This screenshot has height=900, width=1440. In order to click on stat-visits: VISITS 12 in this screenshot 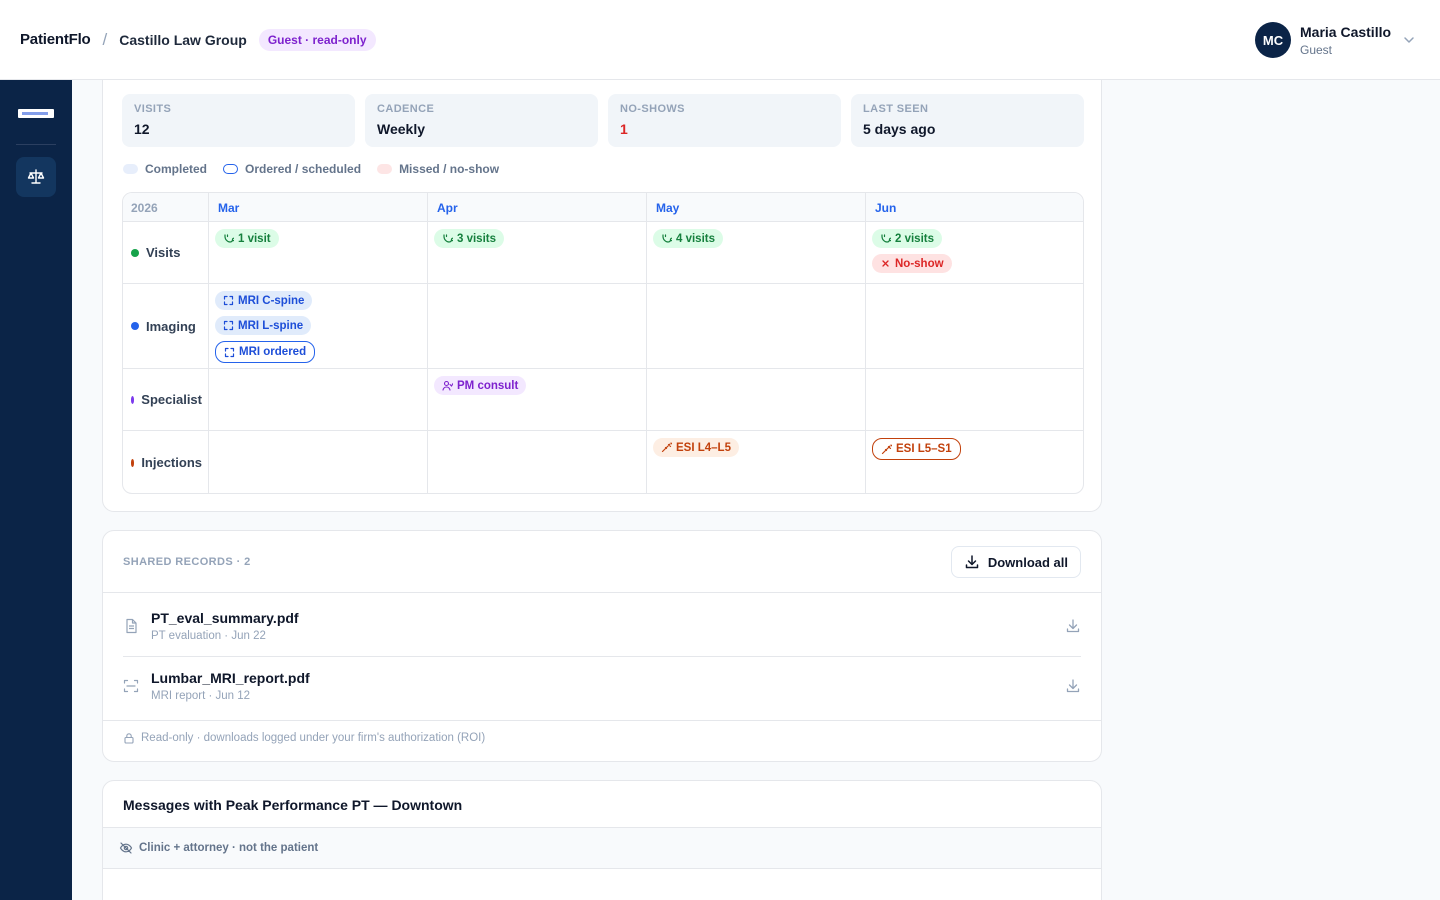, I will do `click(238, 120)`.